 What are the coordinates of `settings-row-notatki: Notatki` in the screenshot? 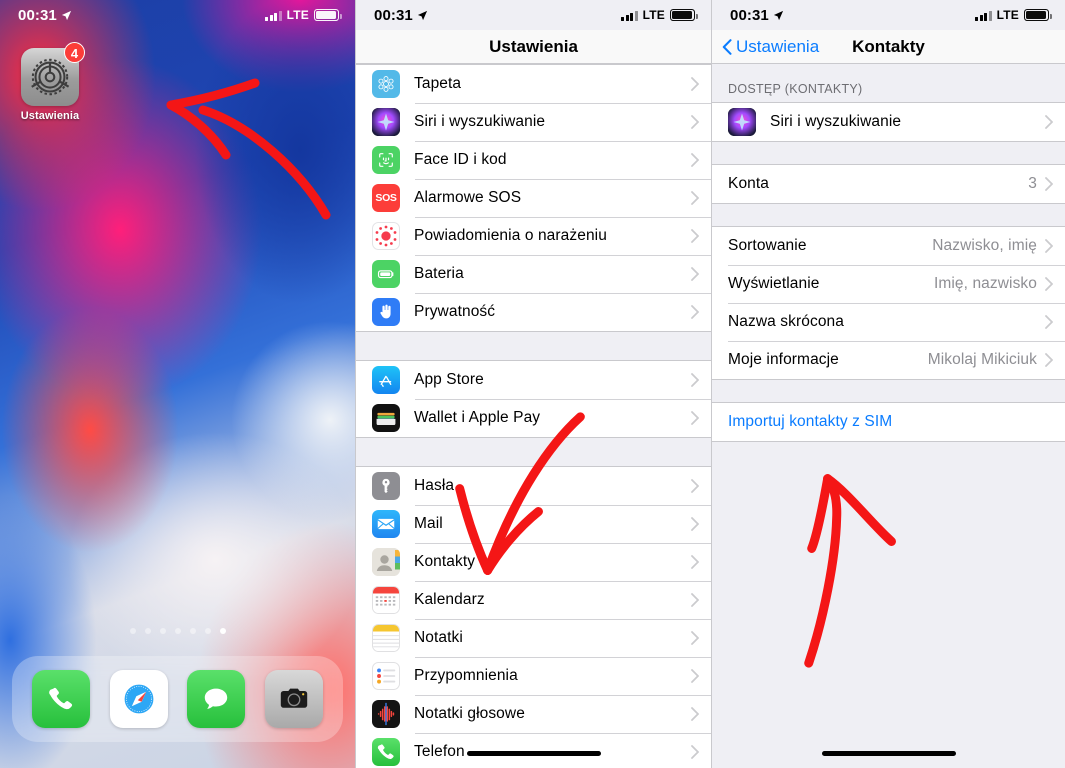 It's located at (533, 638).